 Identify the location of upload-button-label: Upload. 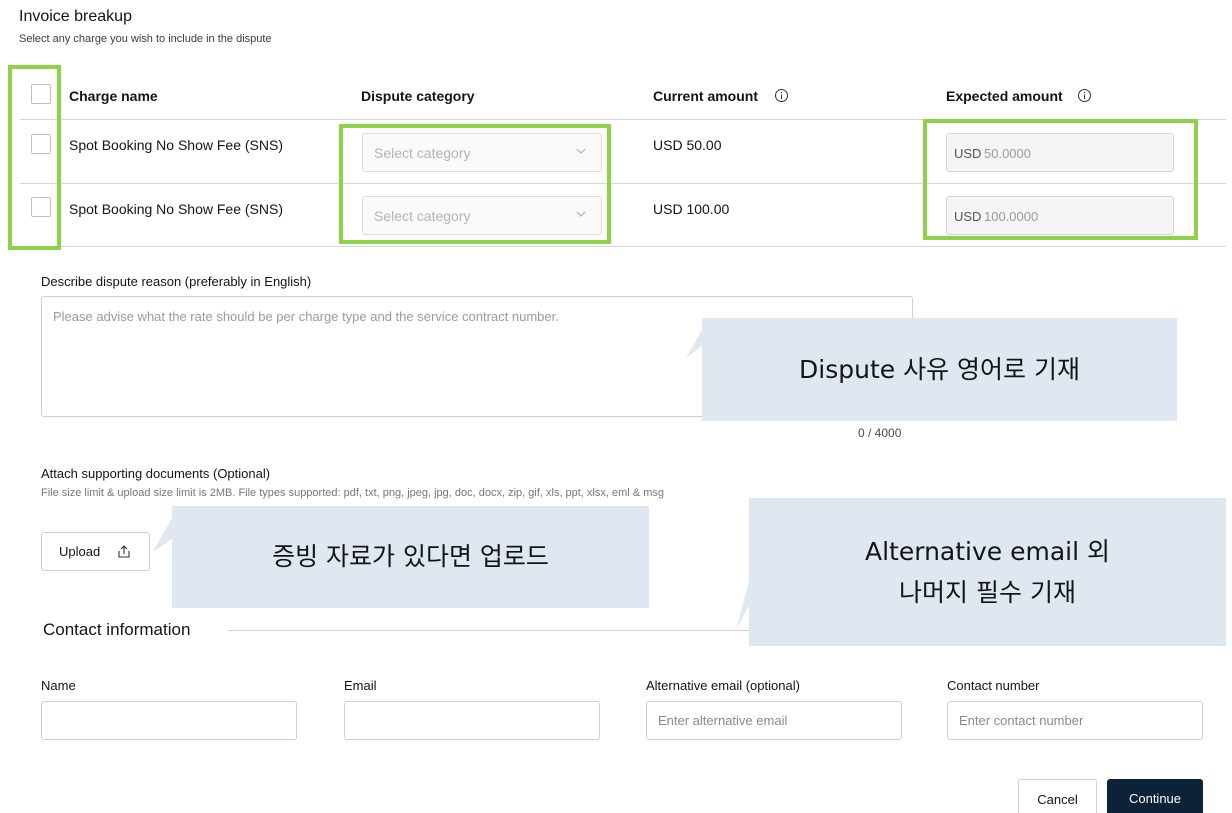
(80, 551).